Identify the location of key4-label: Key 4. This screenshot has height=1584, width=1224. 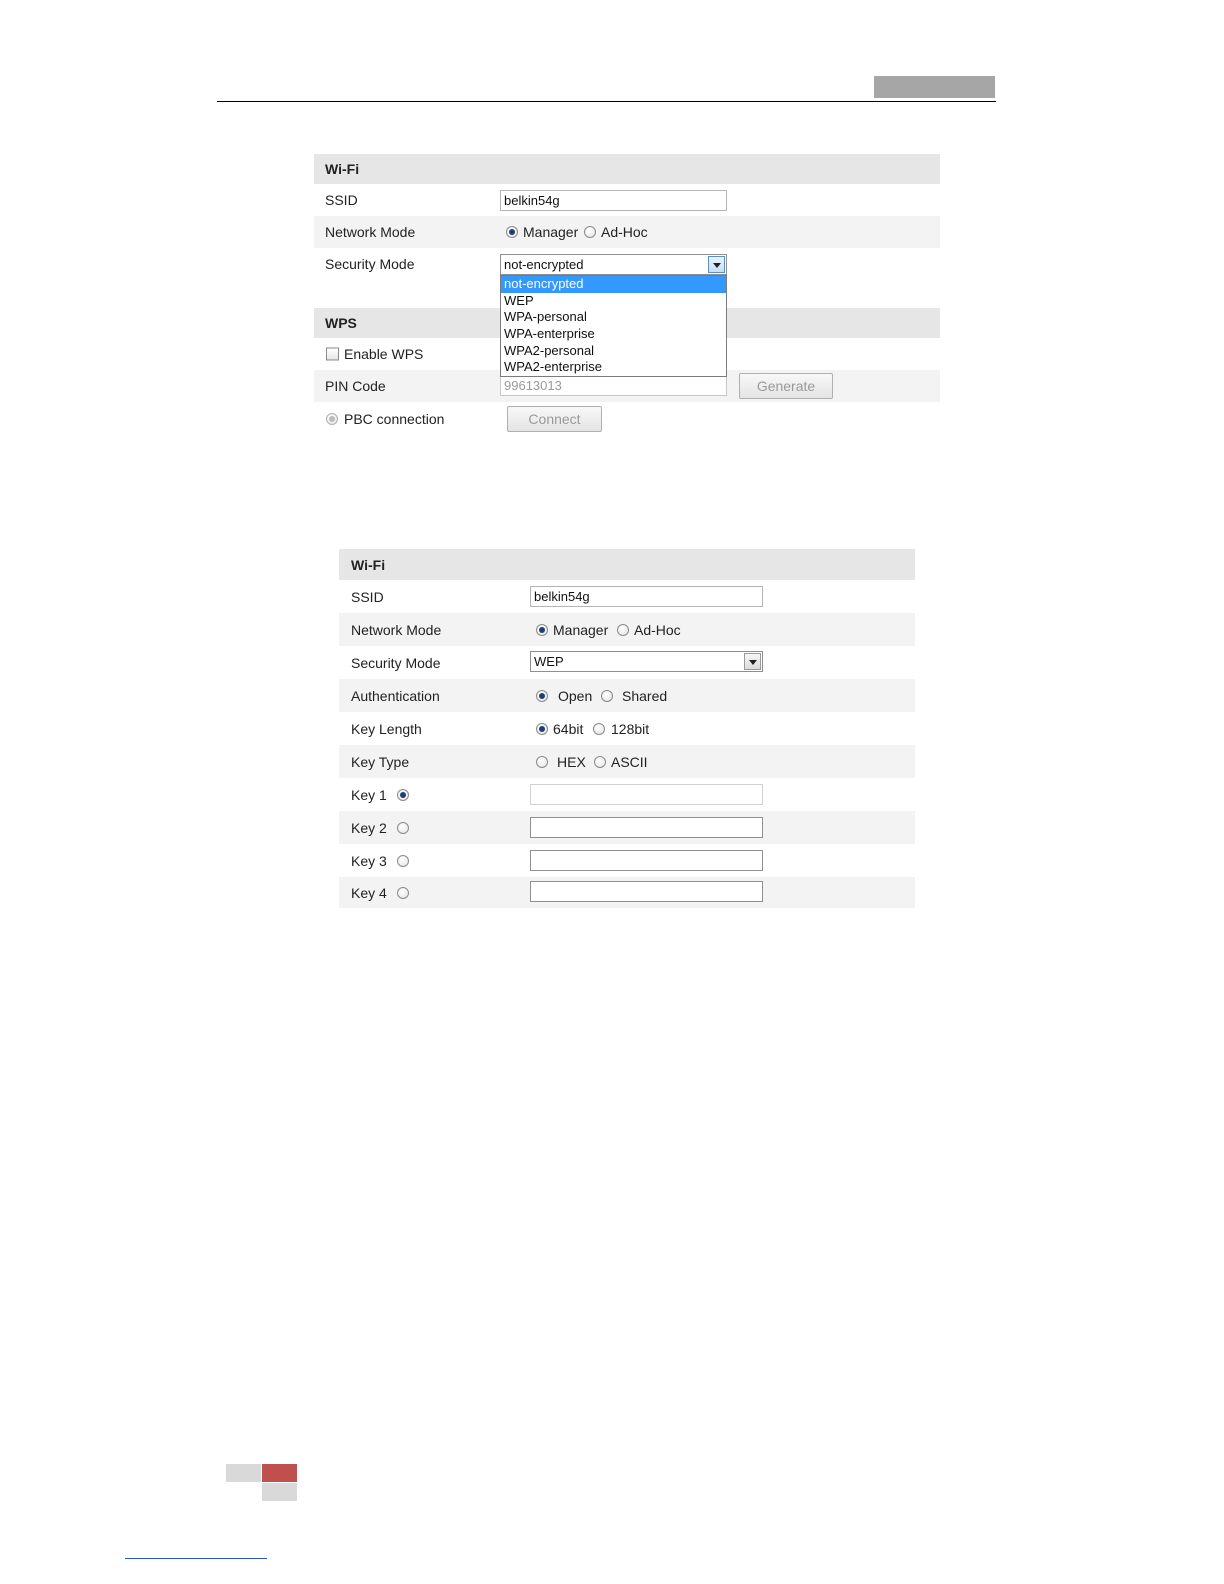
(369, 892).